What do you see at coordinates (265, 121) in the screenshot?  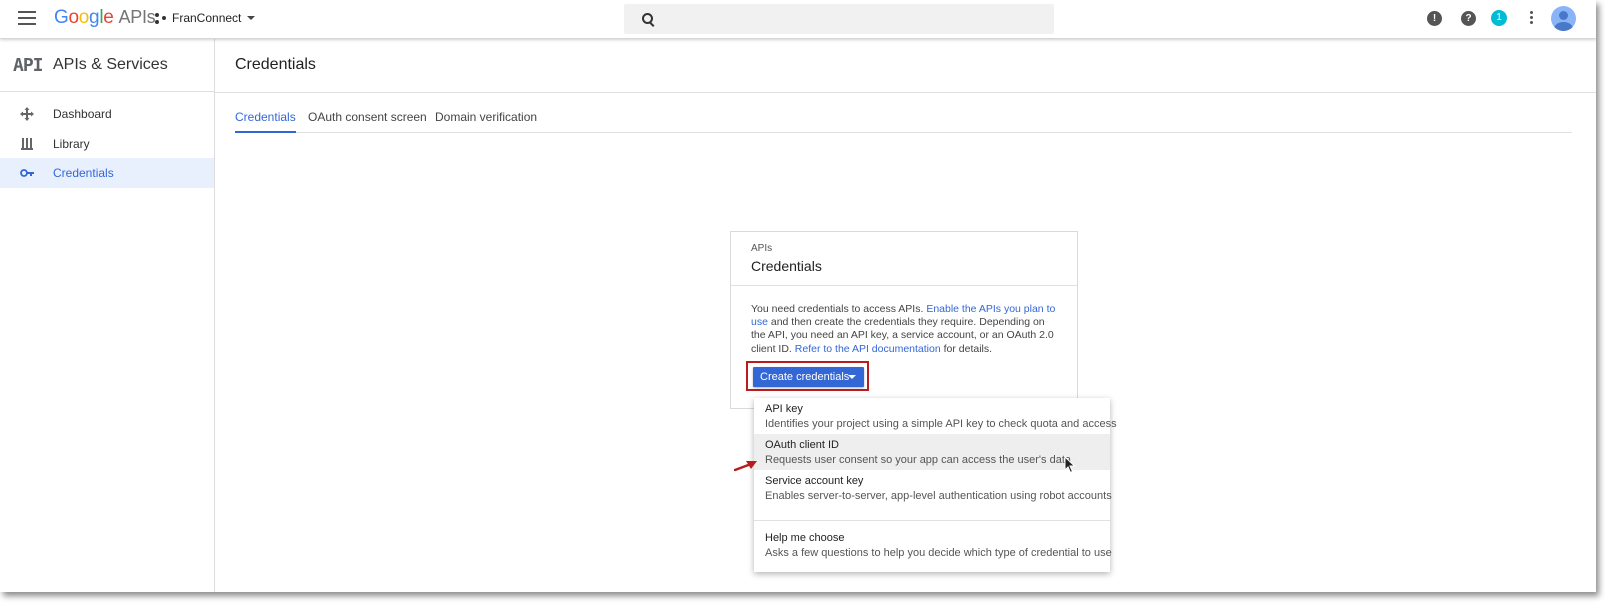 I see `tab-credentials: Credentials` at bounding box center [265, 121].